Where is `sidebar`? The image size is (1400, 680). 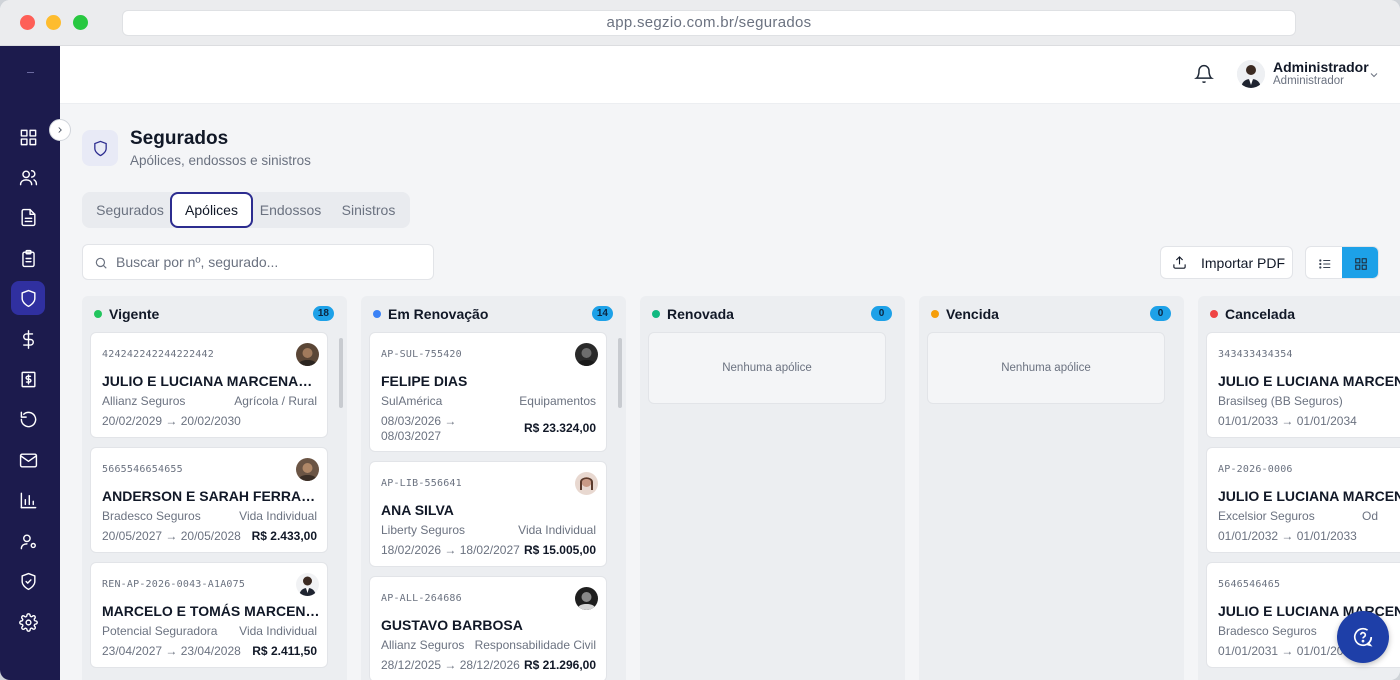
sidebar is located at coordinates (30, 363).